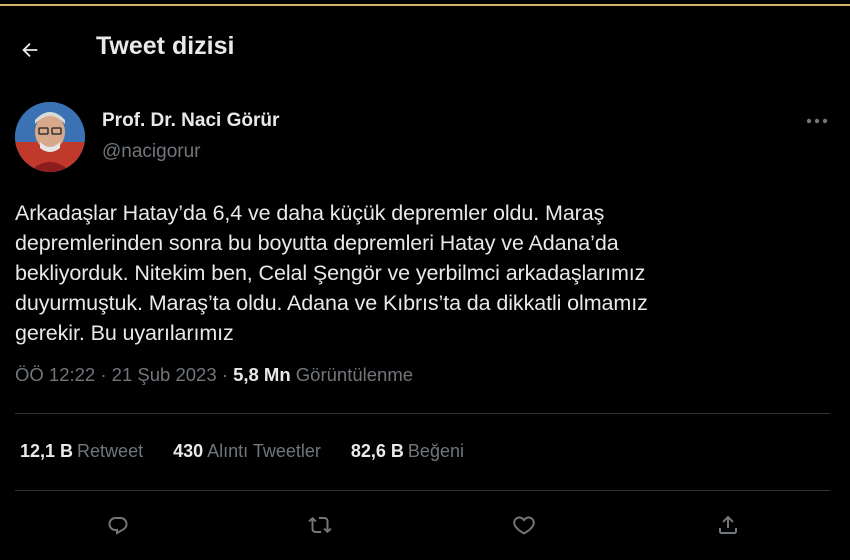 The width and height of the screenshot is (850, 560). I want to click on tweet-date: 21 Şub 2023, so click(164, 374).